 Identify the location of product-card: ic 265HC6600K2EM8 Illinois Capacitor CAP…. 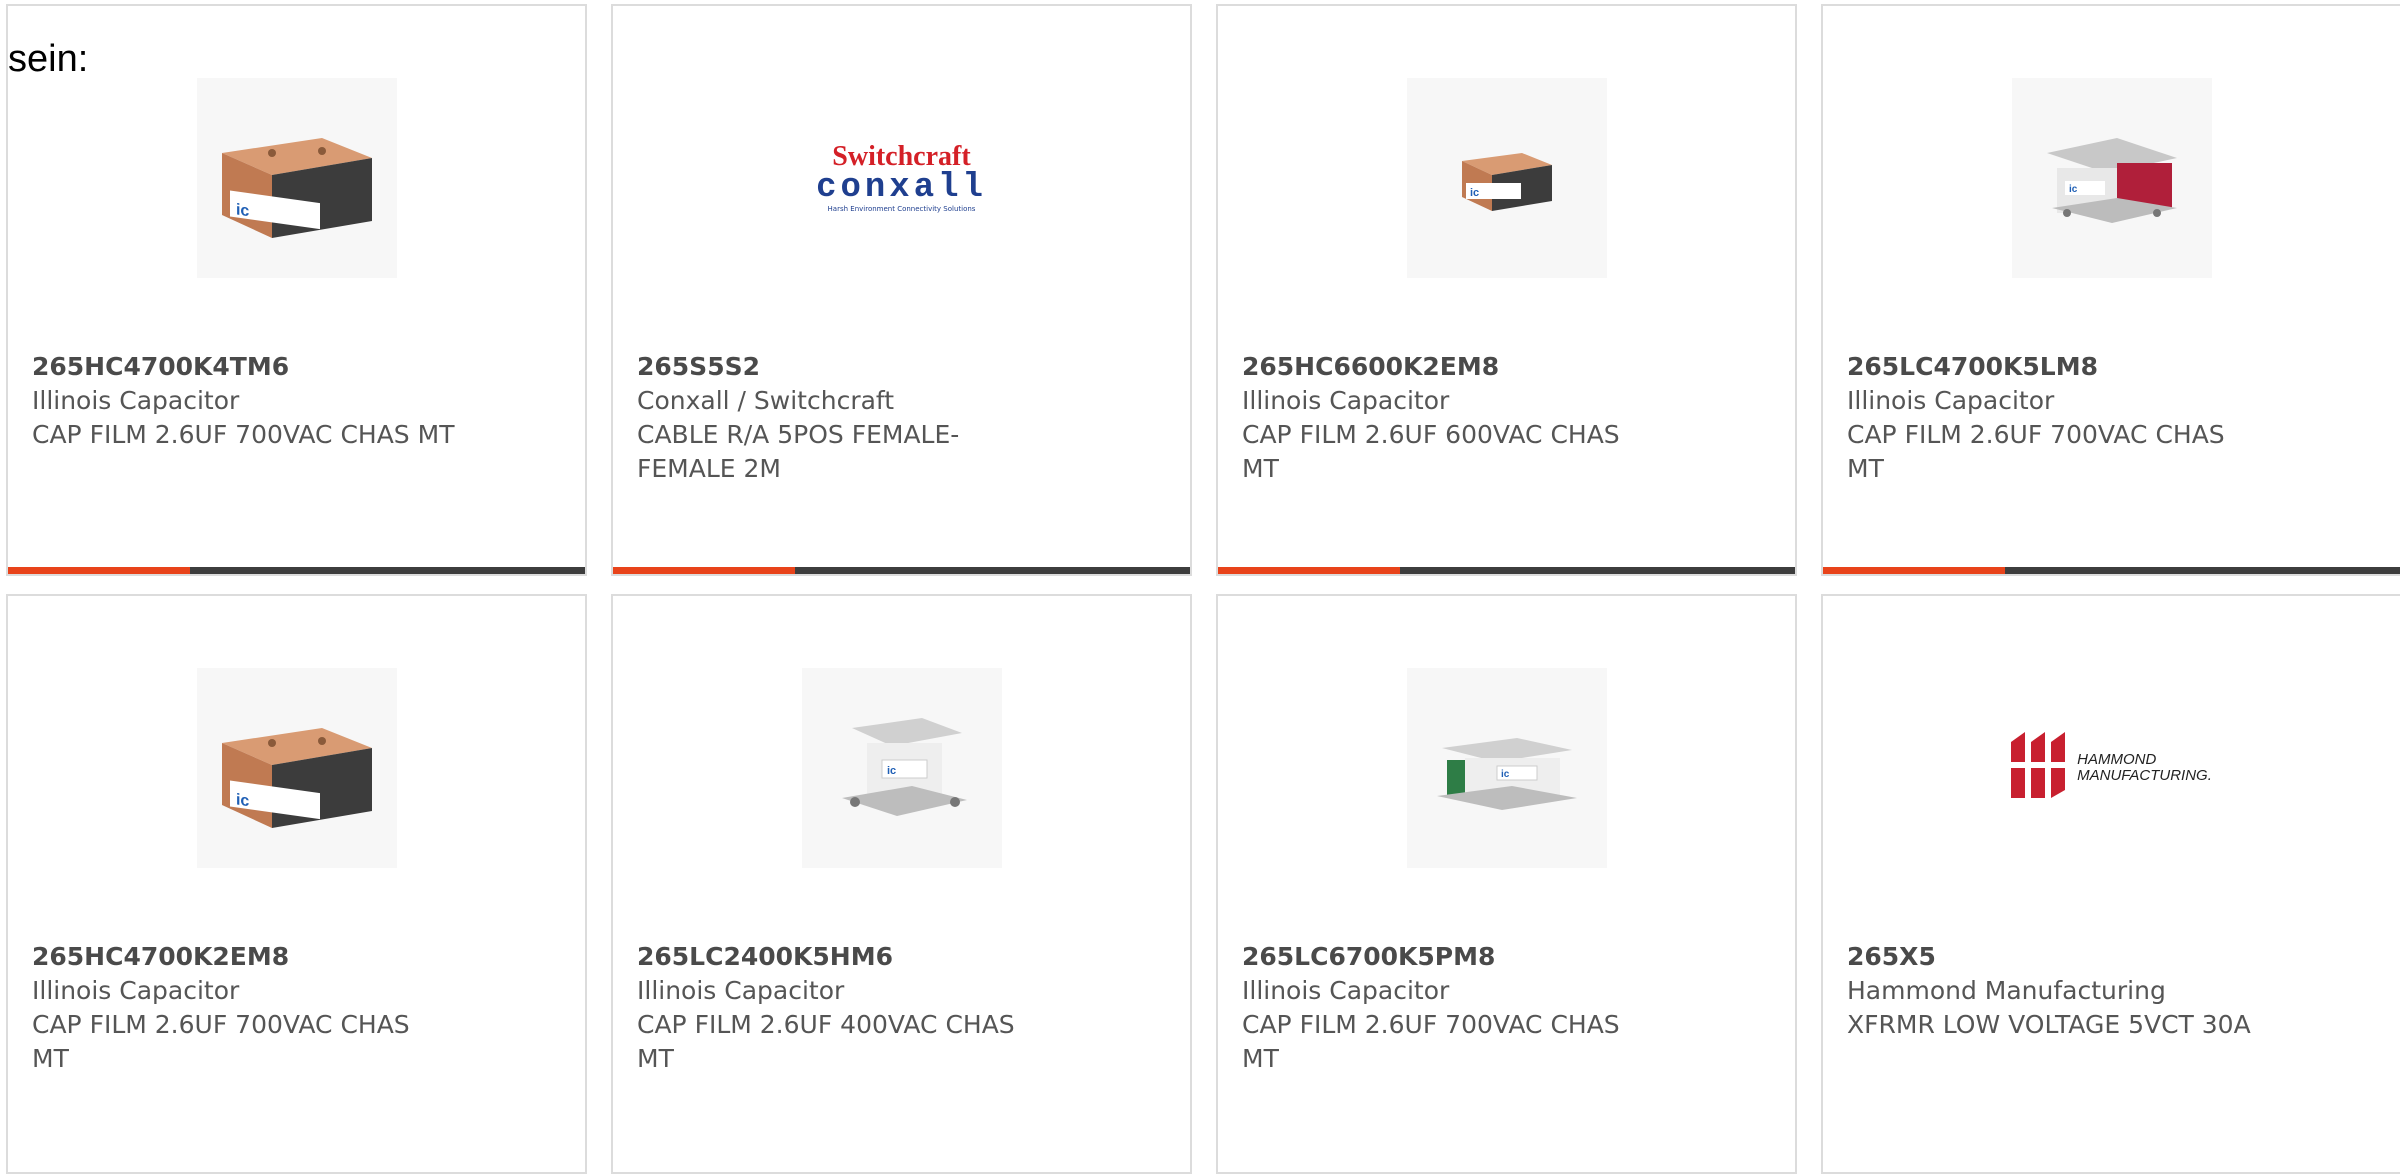
(1506, 290).